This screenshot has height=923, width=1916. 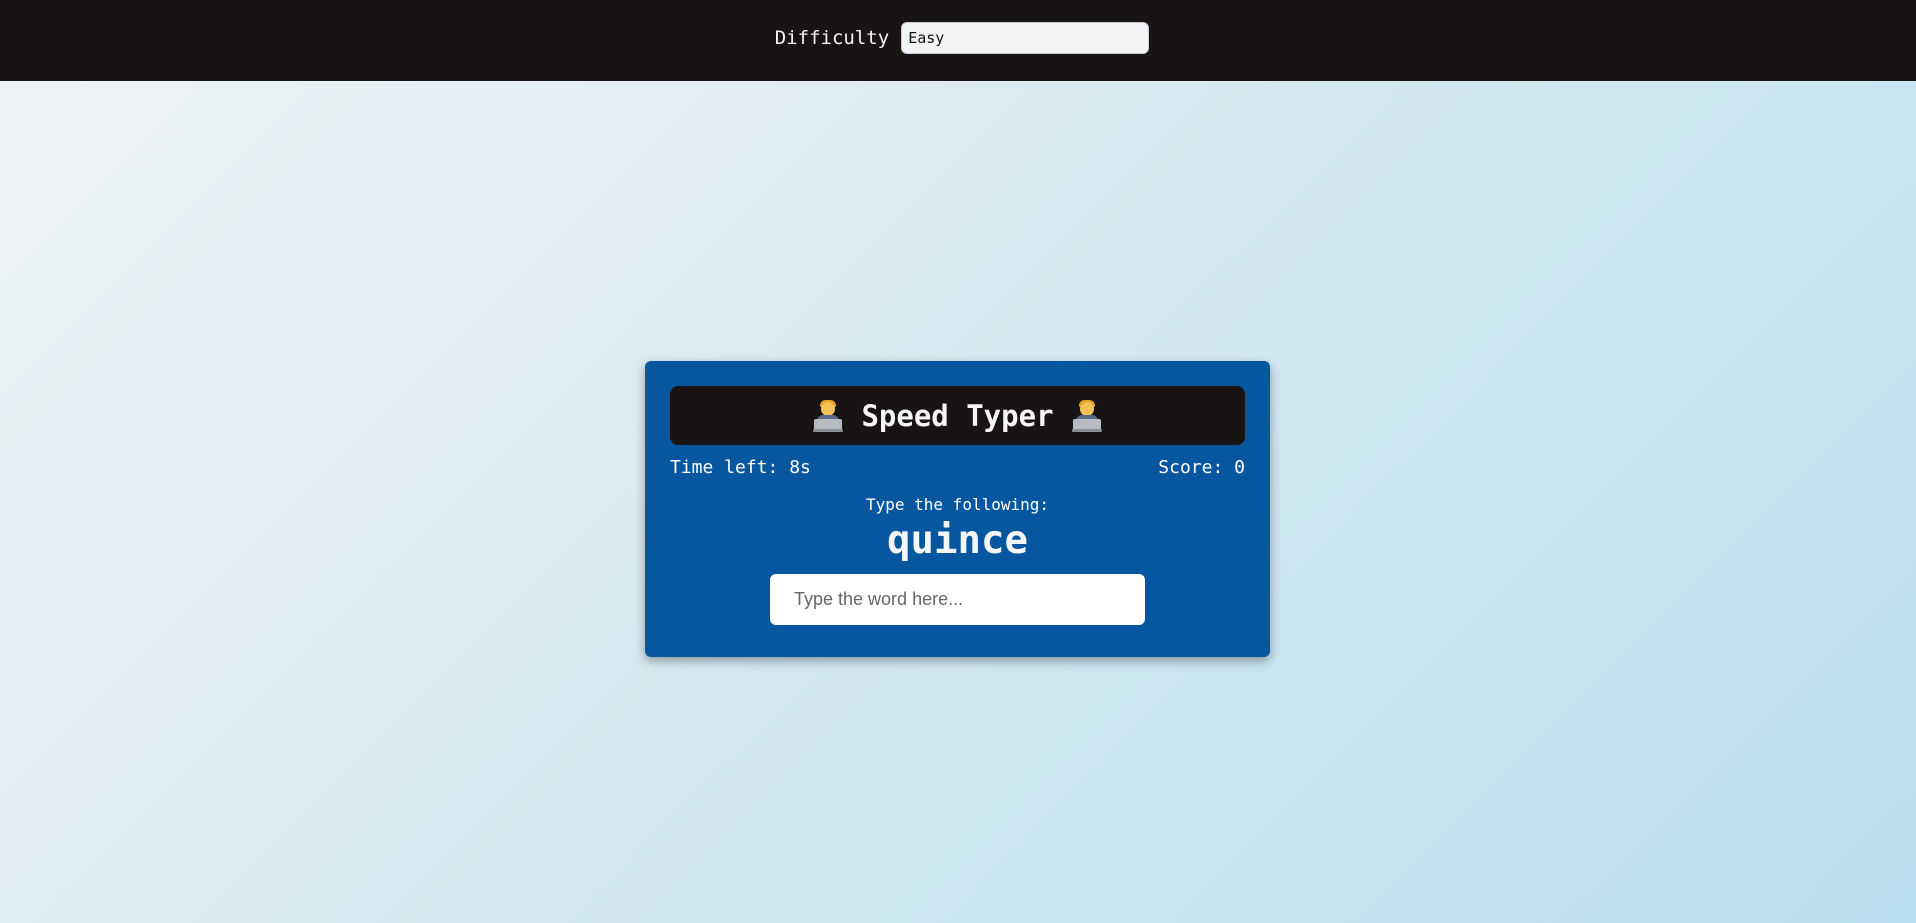 I want to click on input-wrapper, so click(x=957, y=599).